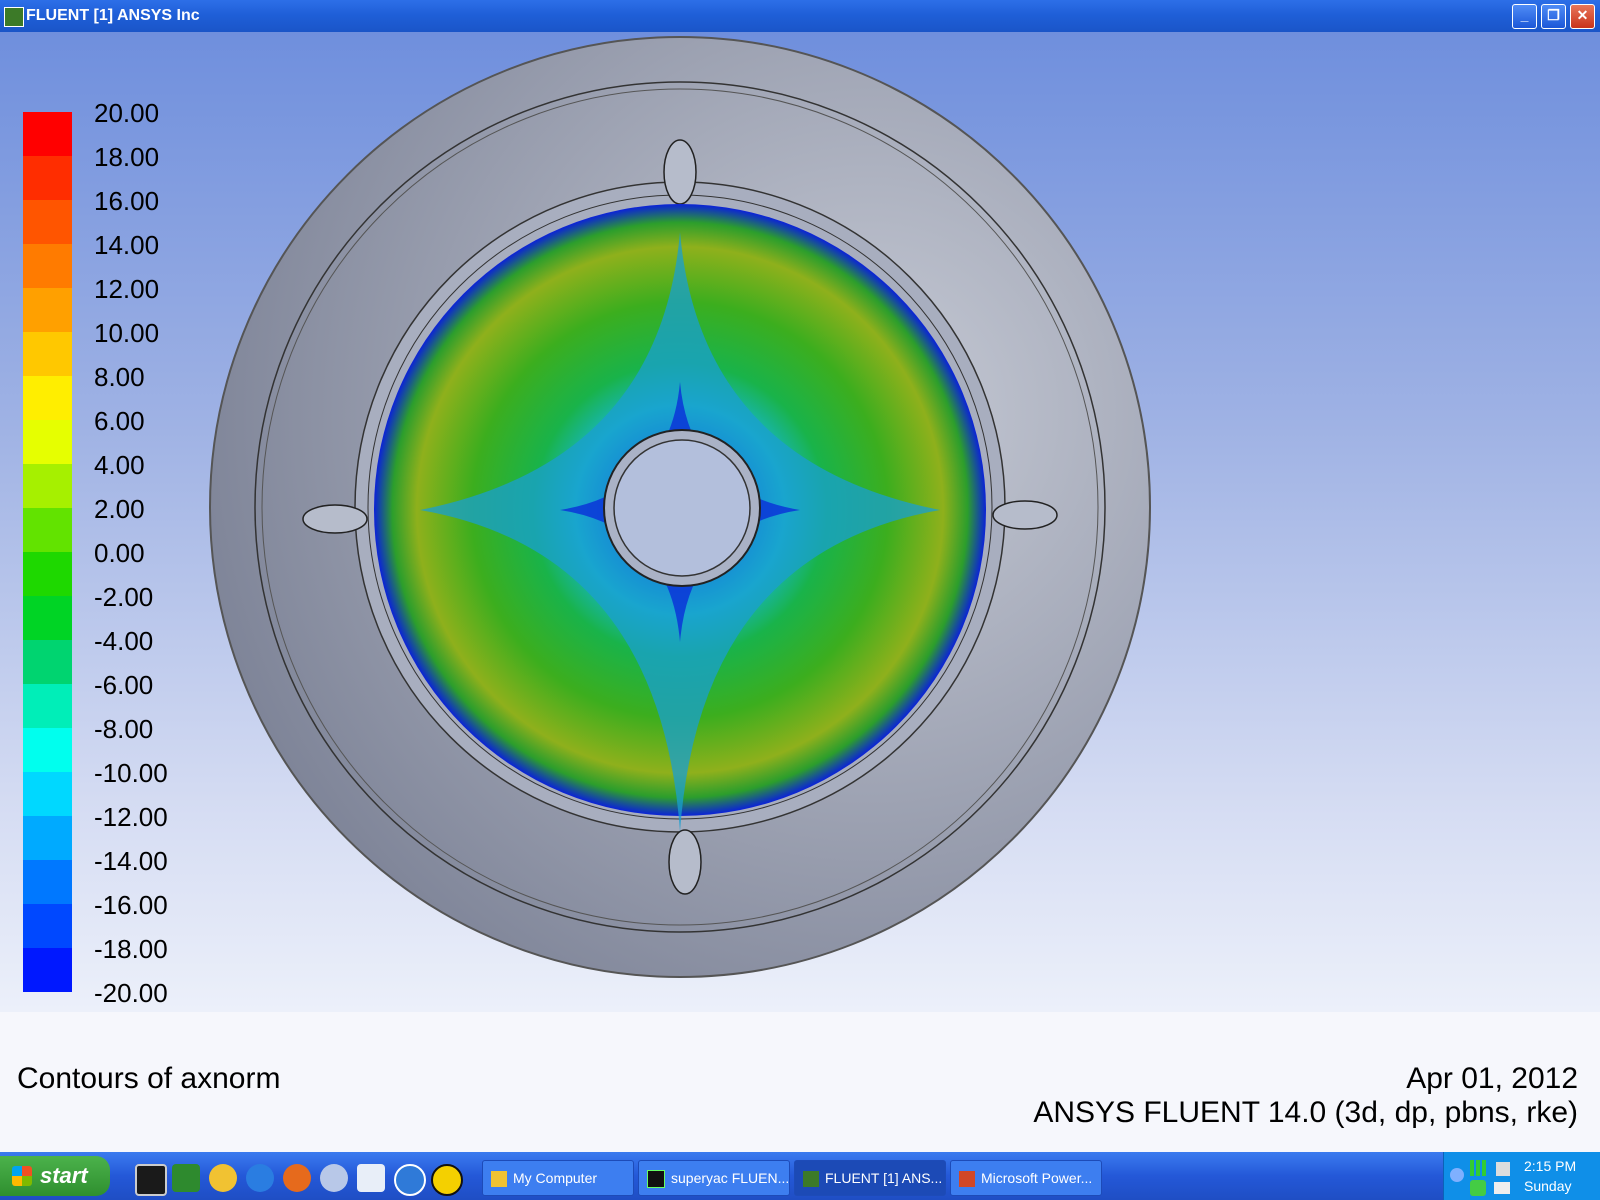 This screenshot has height=1200, width=1600. What do you see at coordinates (558, 1178) in the screenshot?
I see `task-my-computer: My Computer` at bounding box center [558, 1178].